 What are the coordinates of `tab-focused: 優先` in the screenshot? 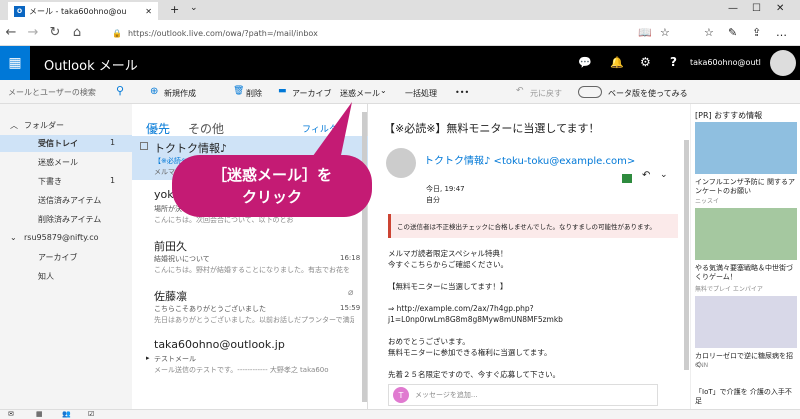 It's located at (158, 128).